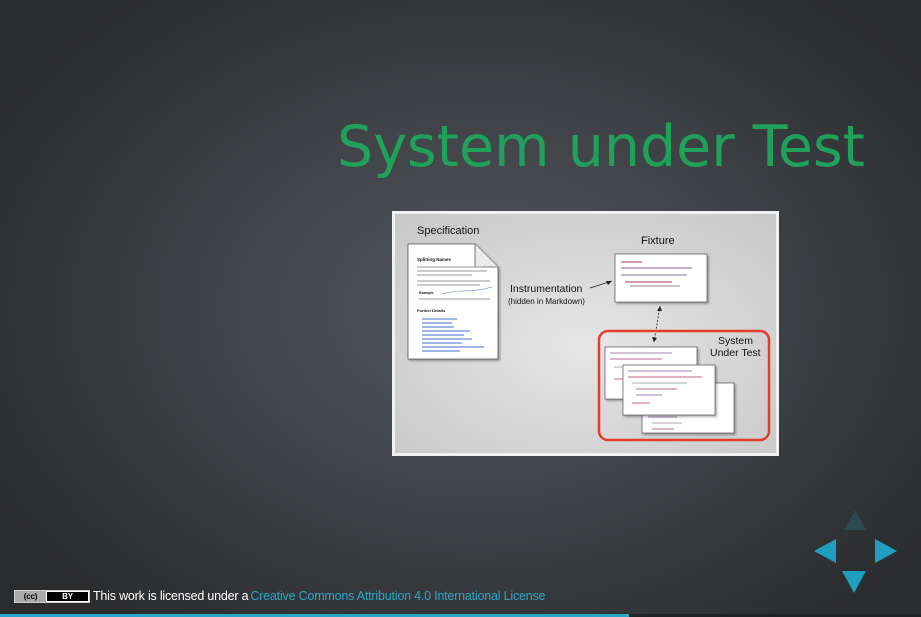  I want to click on instrumentation-sublabel: (hidden in Markdown), so click(546, 301).